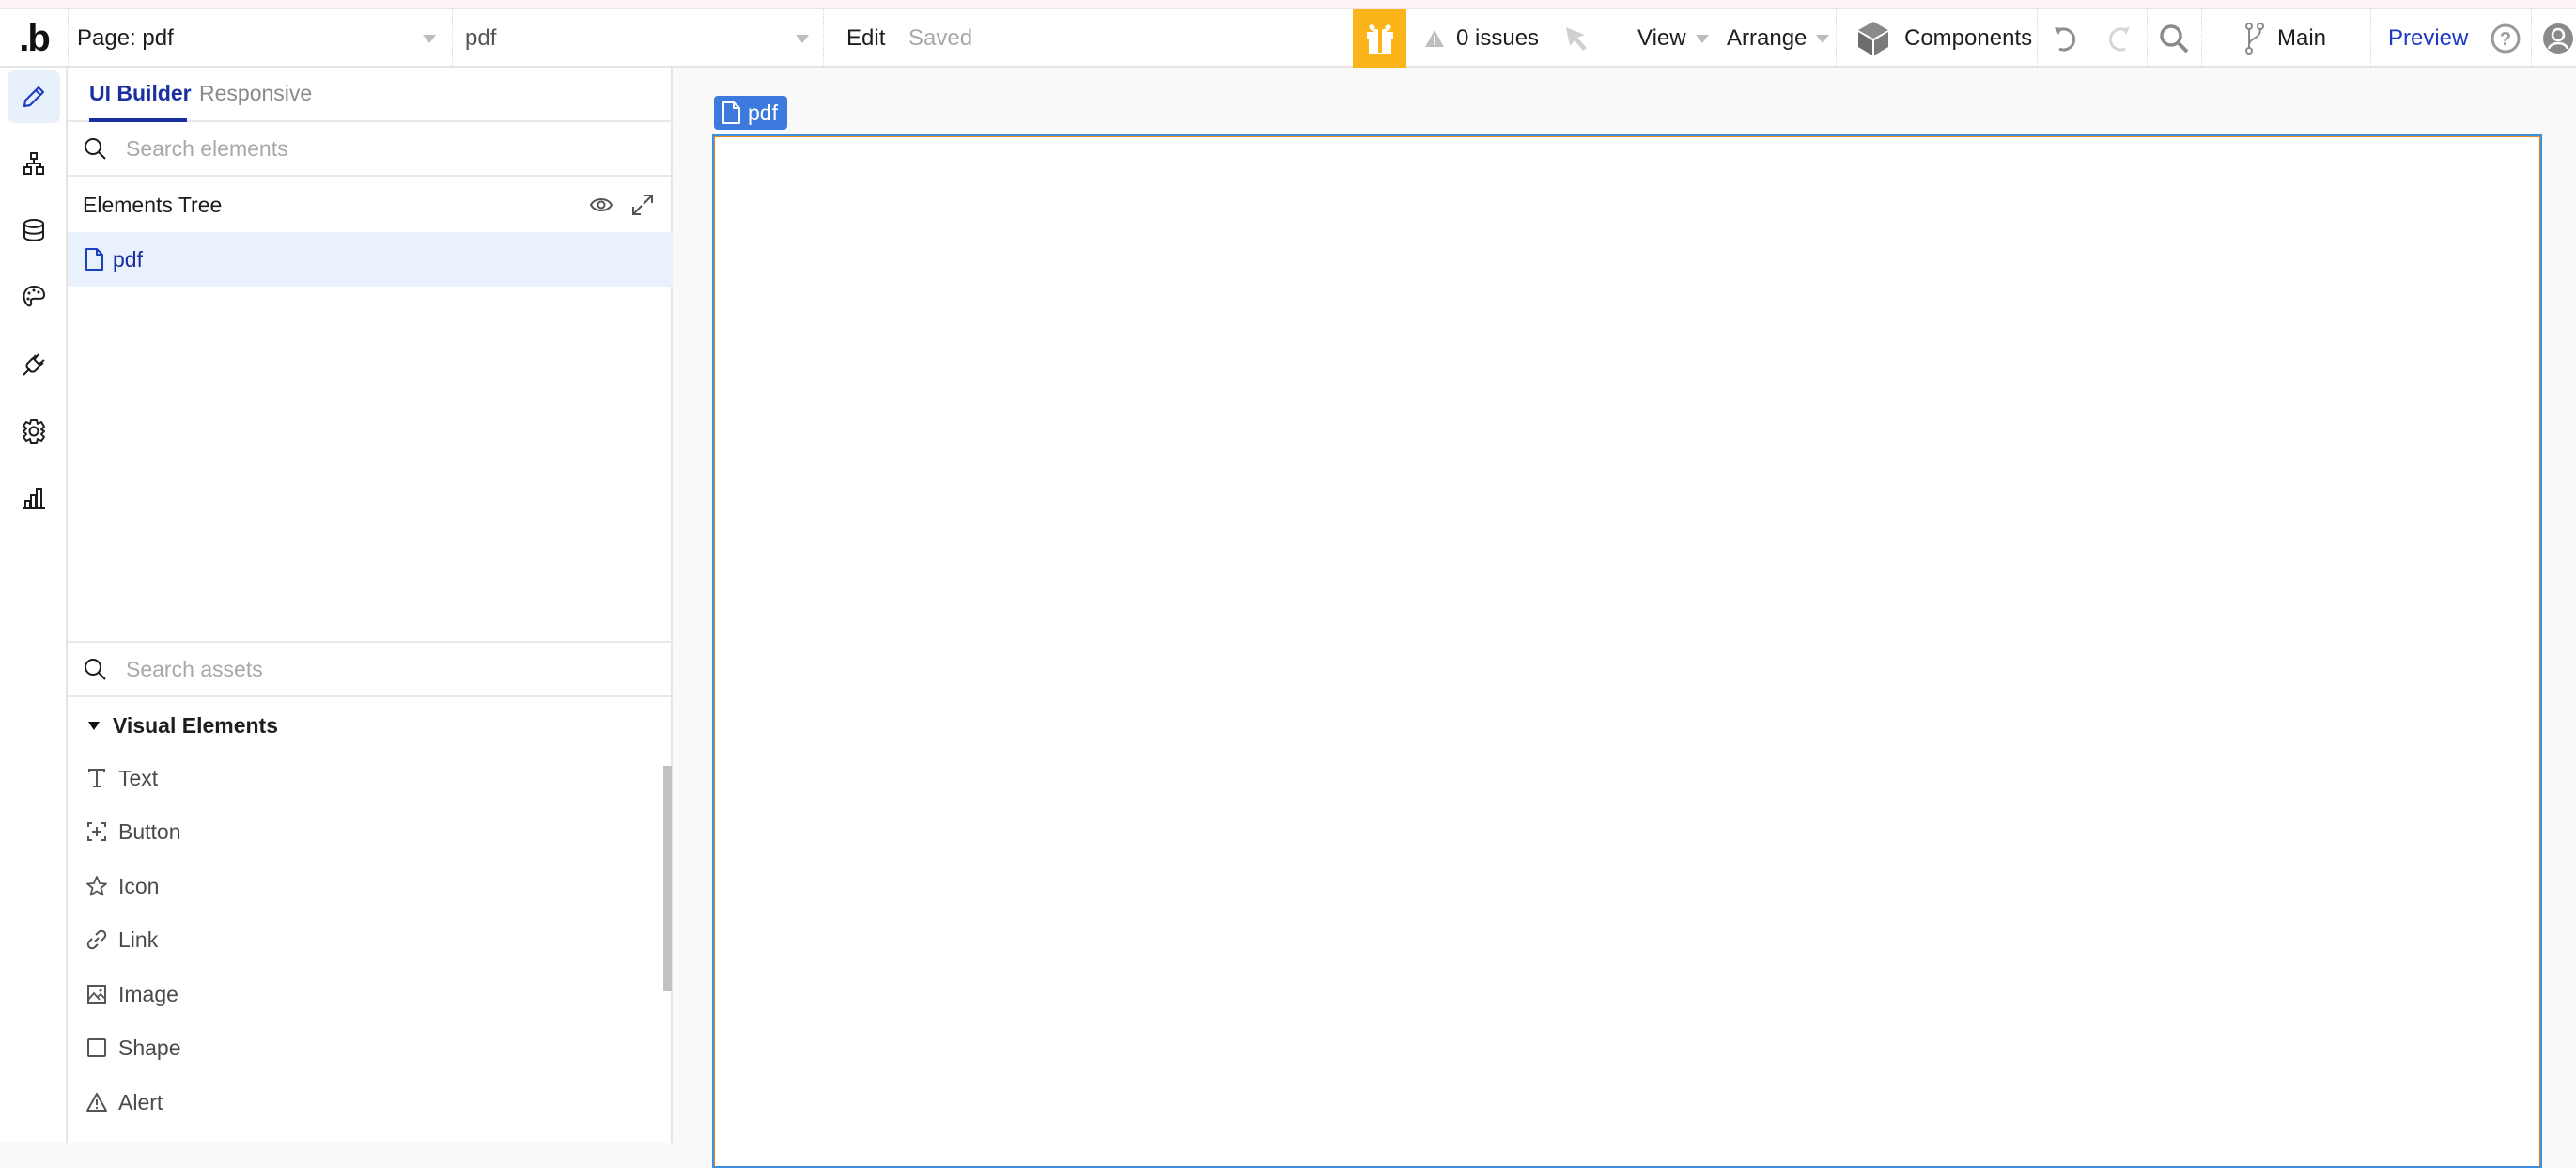 This screenshot has width=2576, height=1168. Describe the element at coordinates (370, 95) in the screenshot. I see `panel-tabs: UI Builder Responsive` at that location.